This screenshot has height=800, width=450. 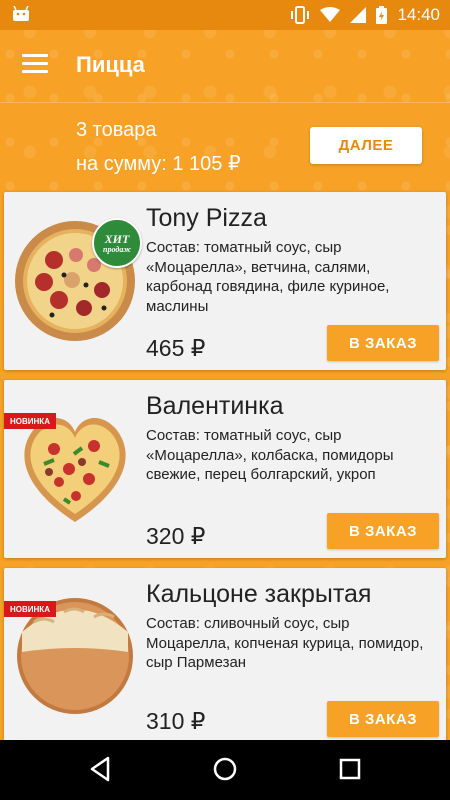 I want to click on cart-item-count: 3 товара, so click(x=116, y=130).